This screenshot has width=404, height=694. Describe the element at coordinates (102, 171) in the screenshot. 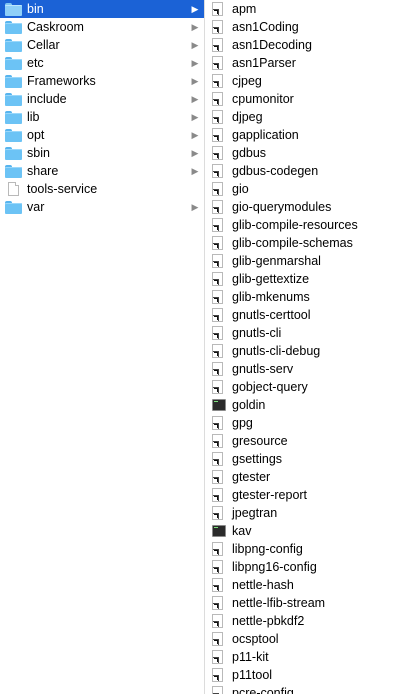

I see `folder-row-share: share ▶` at that location.